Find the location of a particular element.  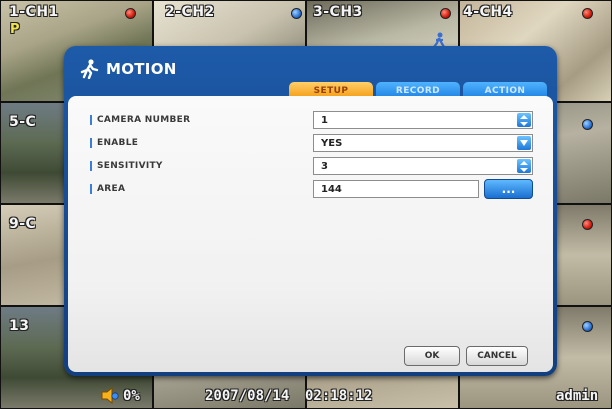

cancel-button: CANCEL is located at coordinates (497, 356).